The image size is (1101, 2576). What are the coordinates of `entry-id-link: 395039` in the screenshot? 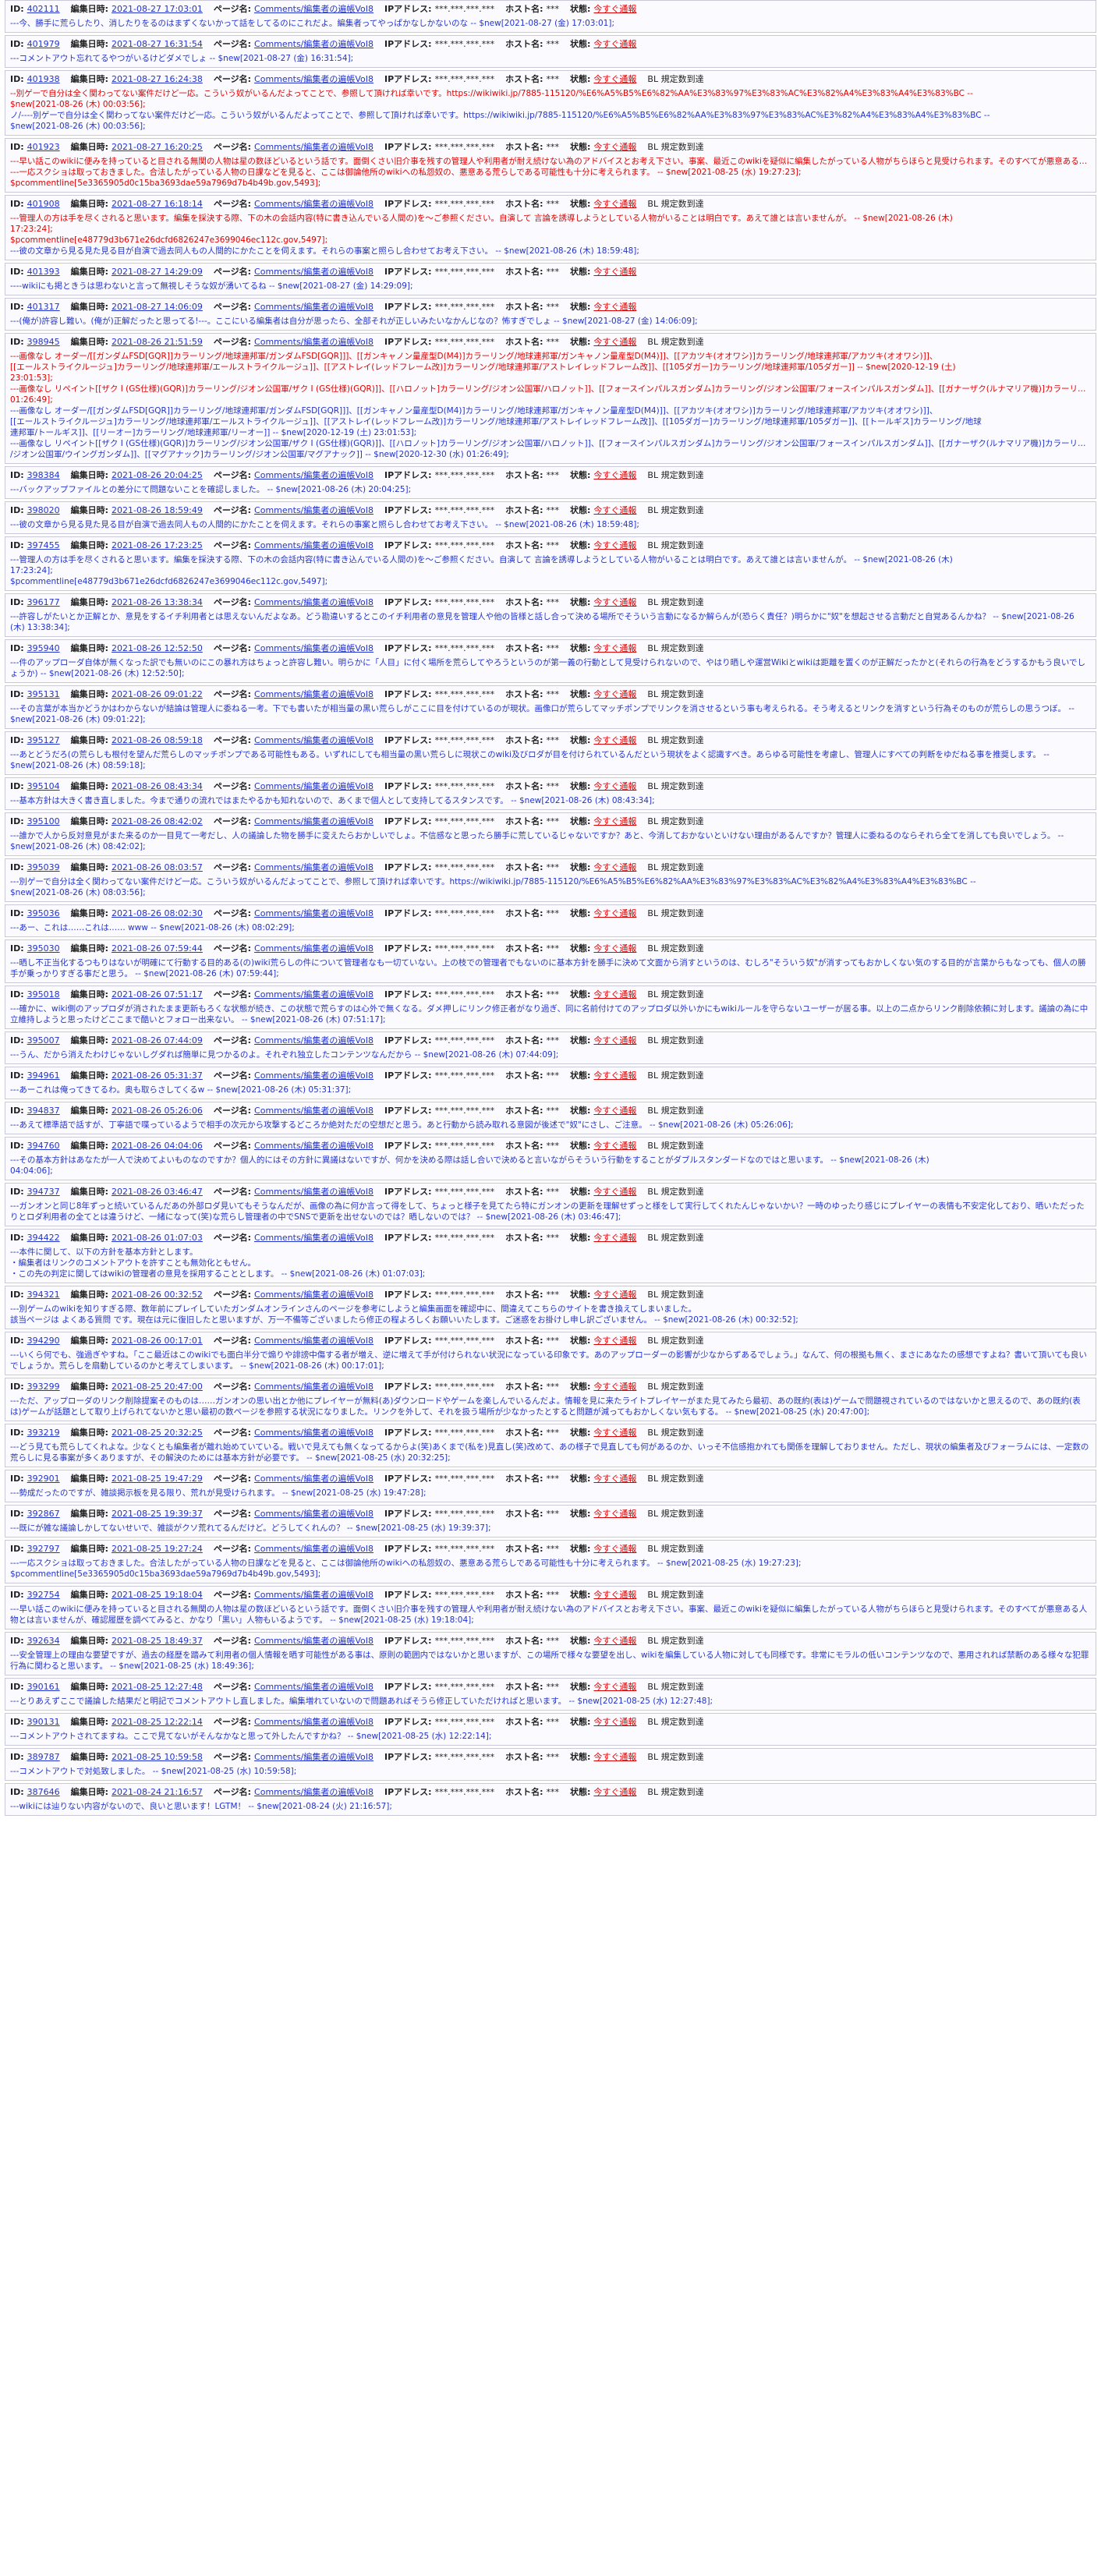 It's located at (43, 867).